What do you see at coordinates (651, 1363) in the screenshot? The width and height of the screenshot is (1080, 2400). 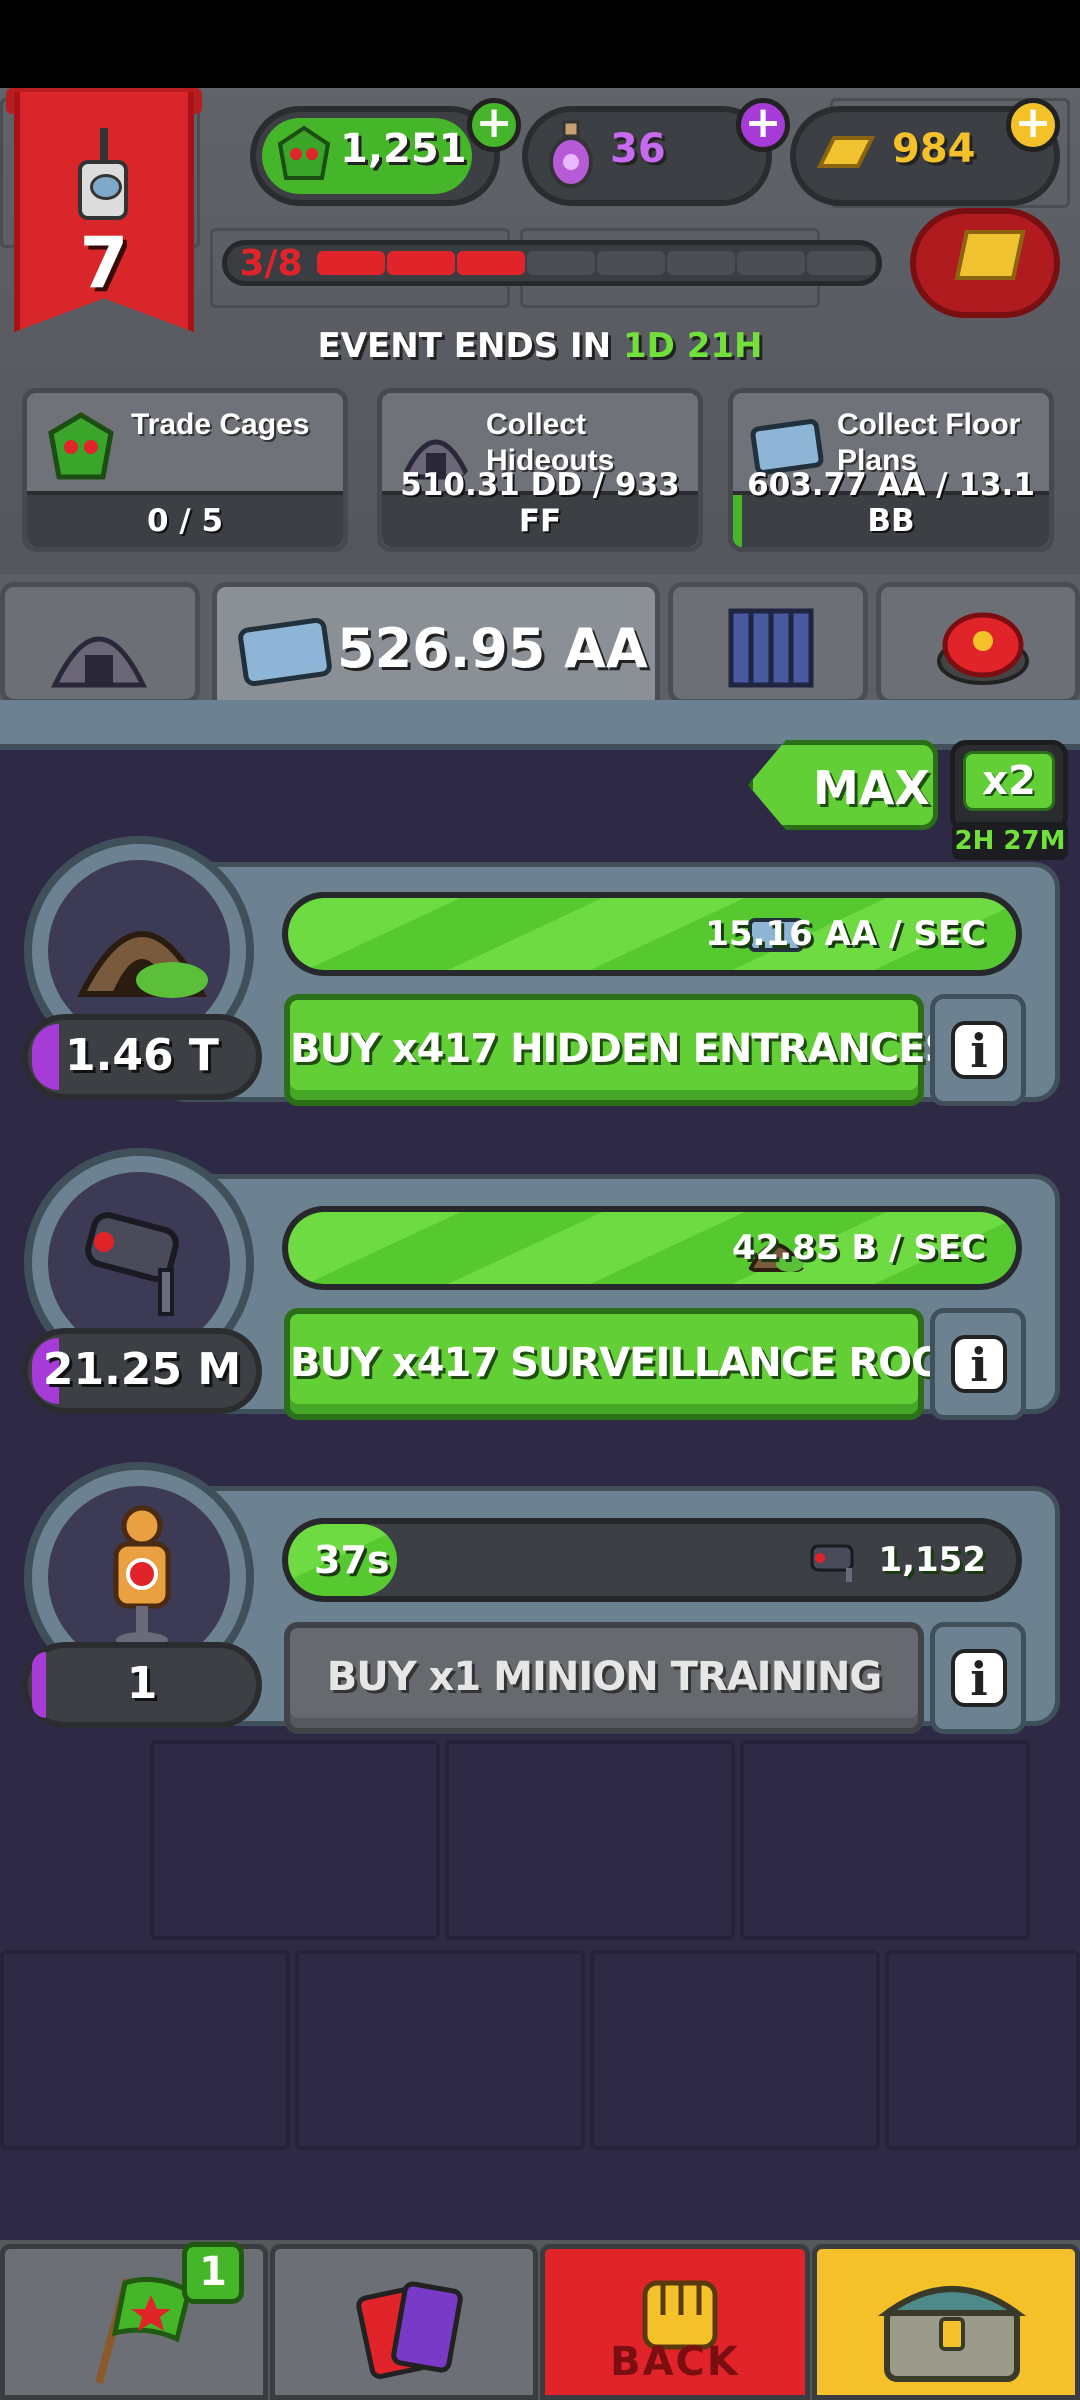 I see `buy-label: BUY x417 SURVEILLANCE ROOMS` at bounding box center [651, 1363].